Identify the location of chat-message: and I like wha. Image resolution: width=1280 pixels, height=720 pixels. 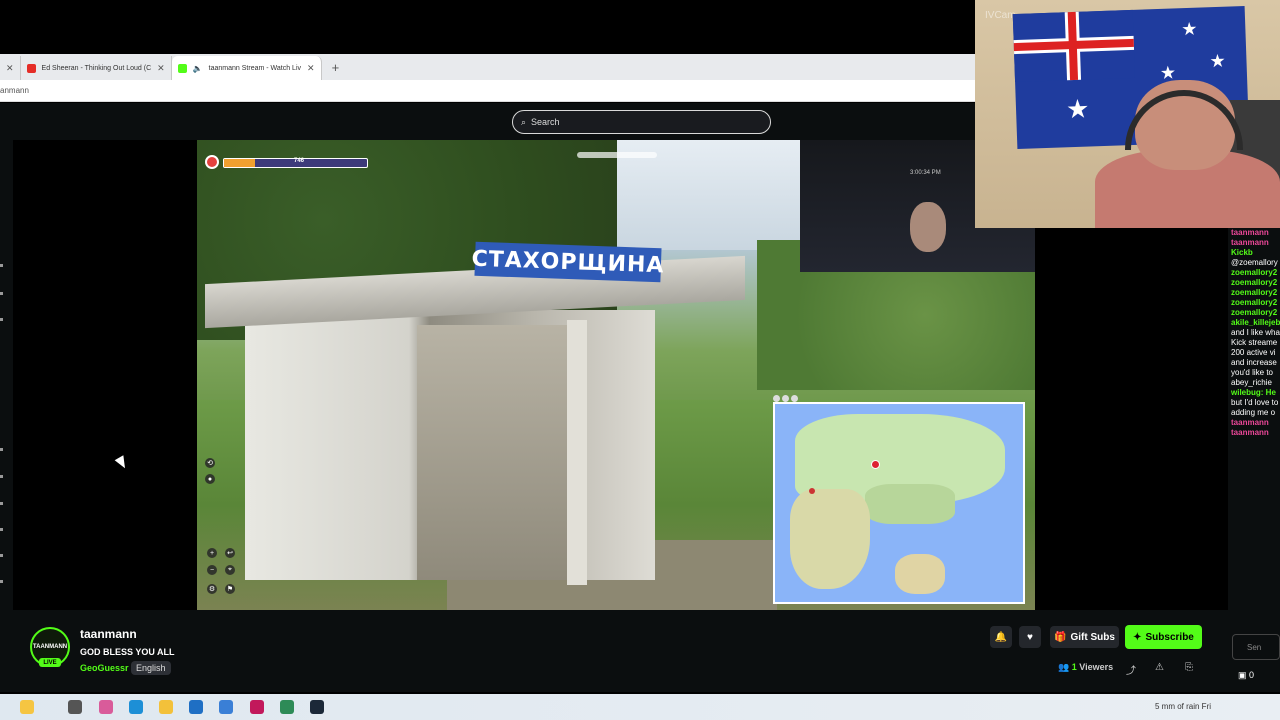
(1255, 332).